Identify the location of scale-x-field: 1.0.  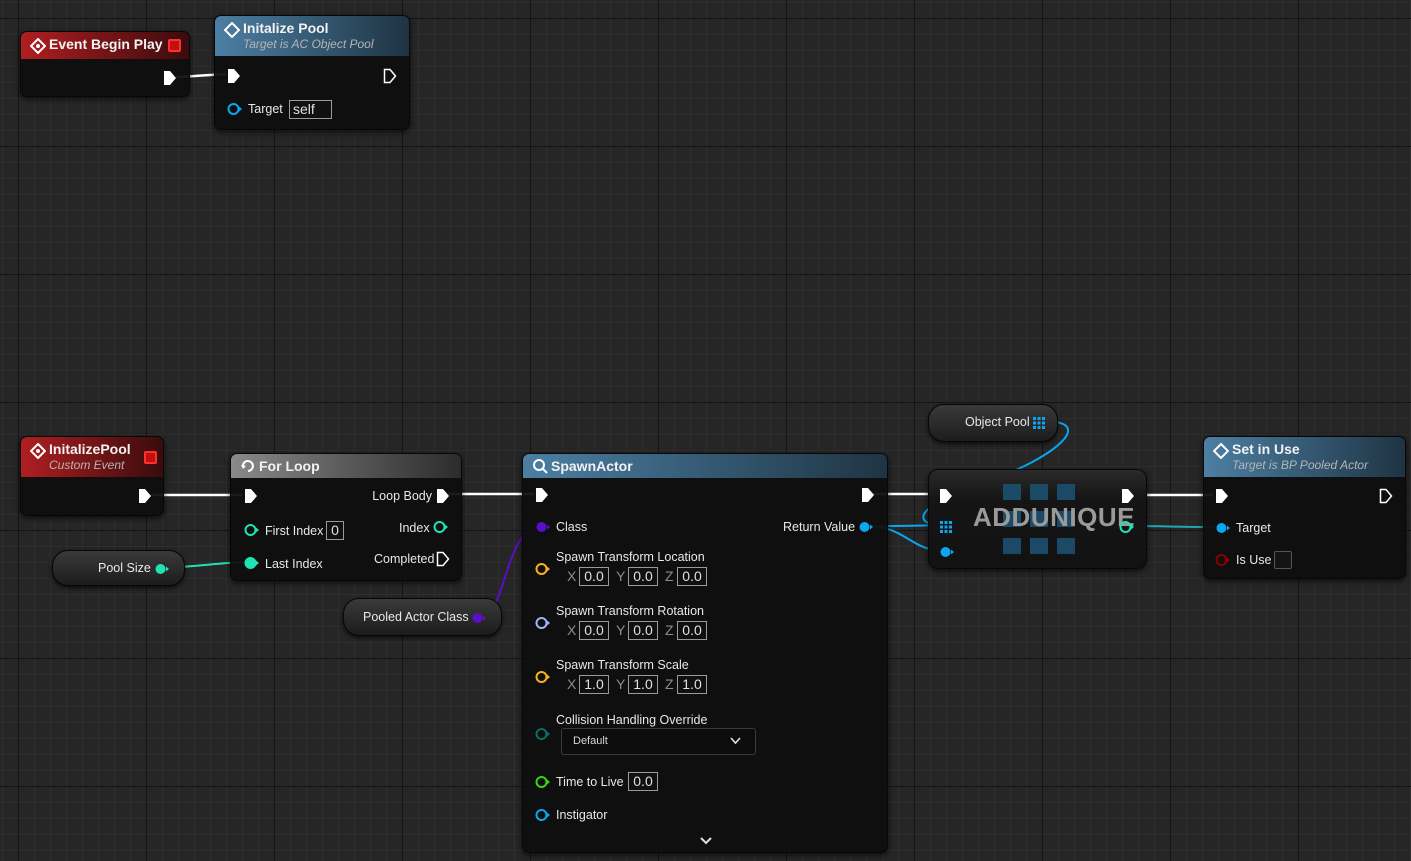
(594, 684).